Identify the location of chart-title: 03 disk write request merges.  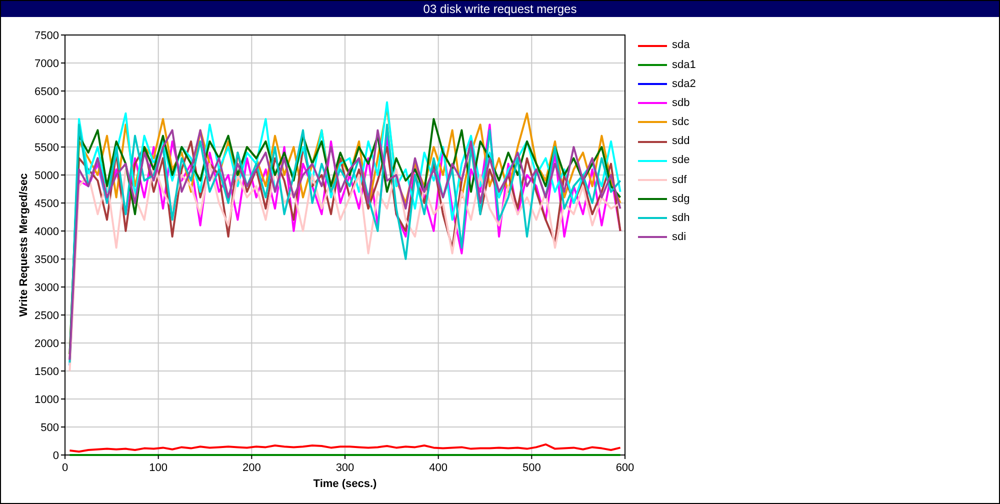
(500, 9).